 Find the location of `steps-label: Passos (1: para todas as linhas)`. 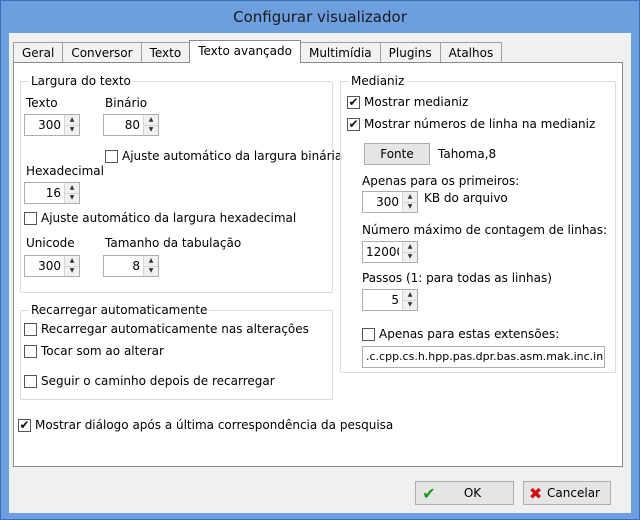

steps-label: Passos (1: para todas as linhas) is located at coordinates (457, 278).